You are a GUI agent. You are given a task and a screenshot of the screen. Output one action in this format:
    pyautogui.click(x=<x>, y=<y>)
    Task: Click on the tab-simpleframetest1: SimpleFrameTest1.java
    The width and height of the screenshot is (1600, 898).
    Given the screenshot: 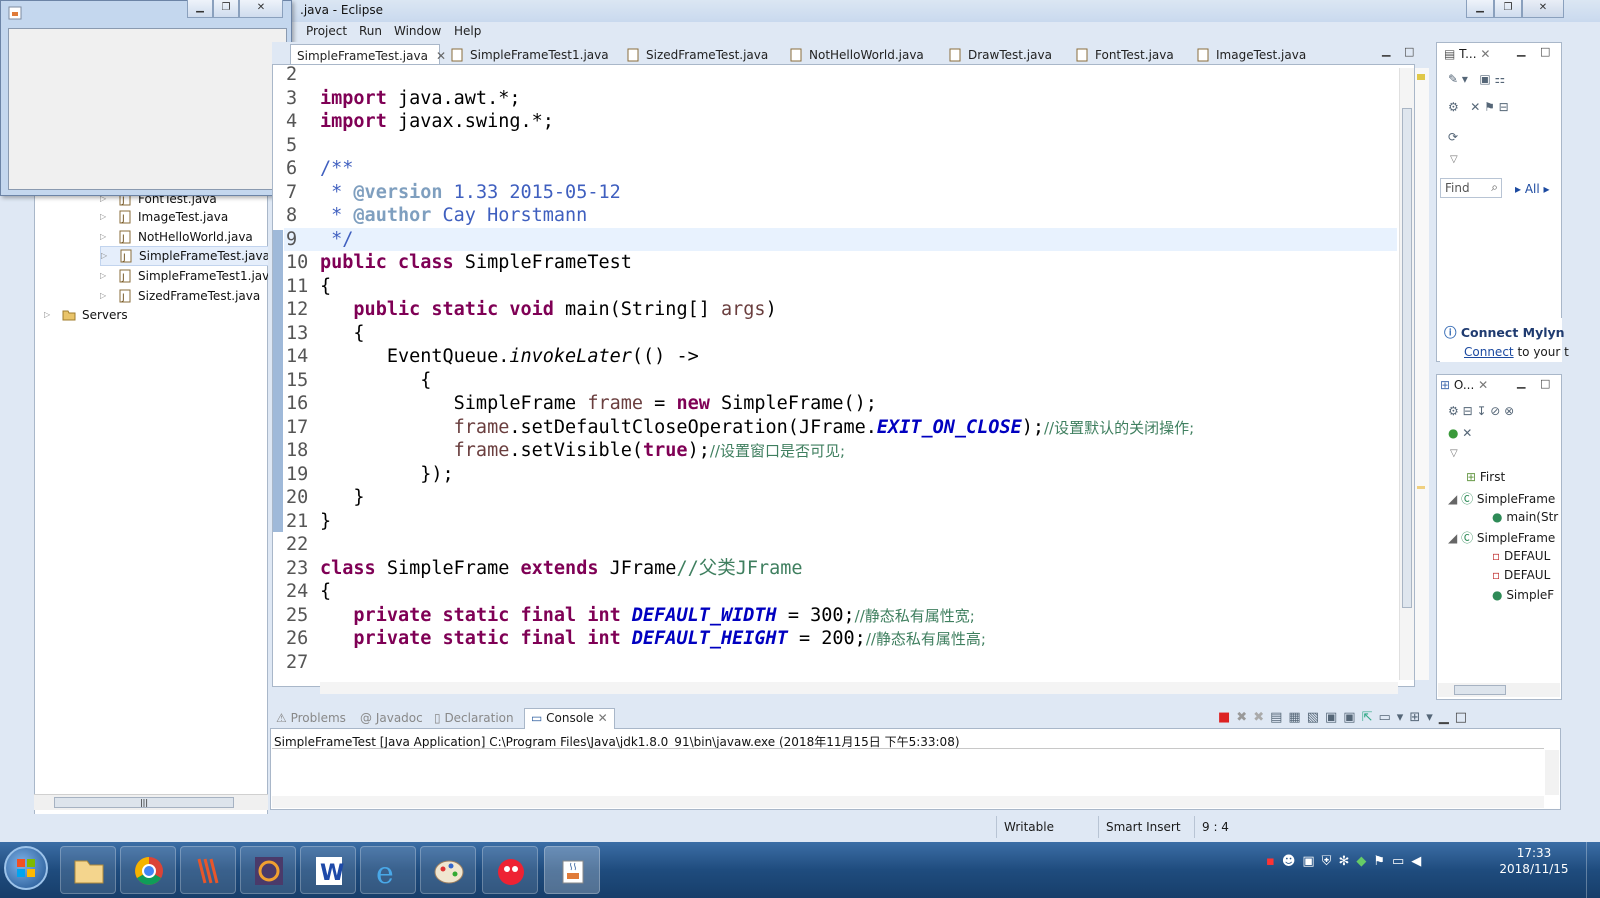 What is the action you would take?
    pyautogui.click(x=529, y=55)
    